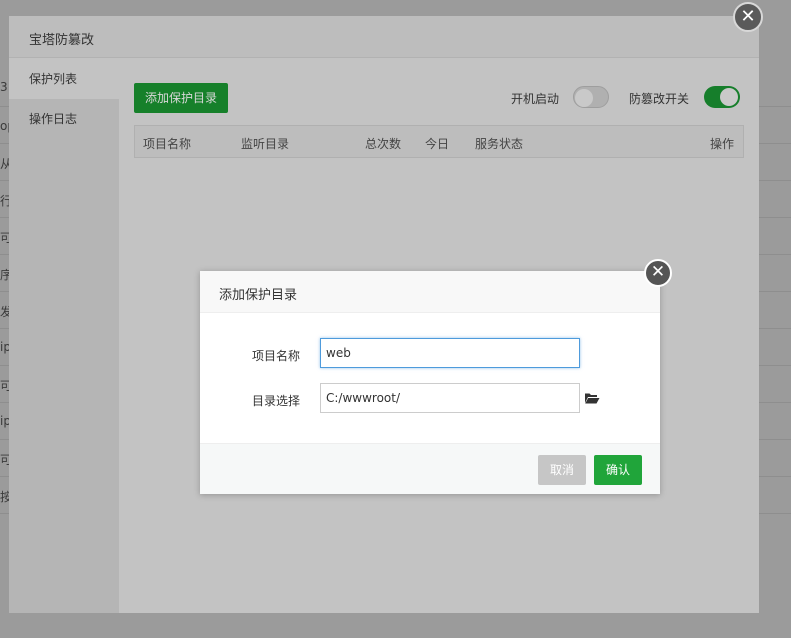 The height and width of the screenshot is (638, 791). Describe the element at coordinates (4, 497) in the screenshot. I see `bg-text-fragment: 按` at that location.